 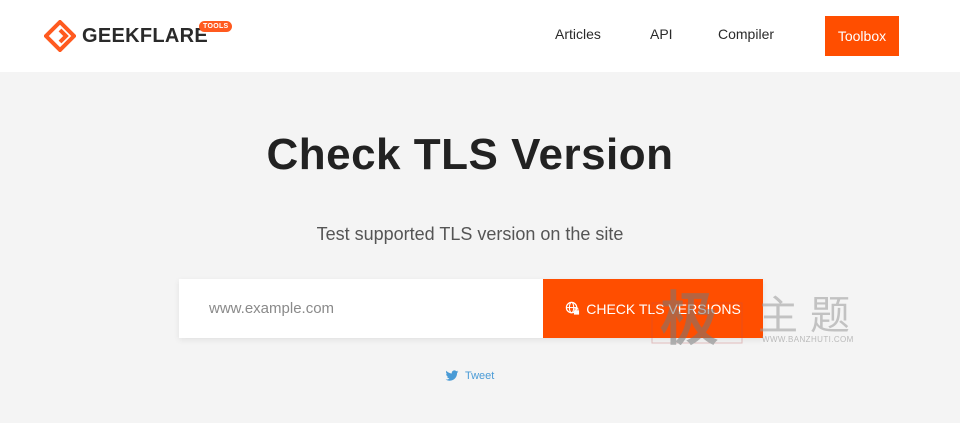 I want to click on nav-compiler-link: Compiler, so click(x=746, y=34).